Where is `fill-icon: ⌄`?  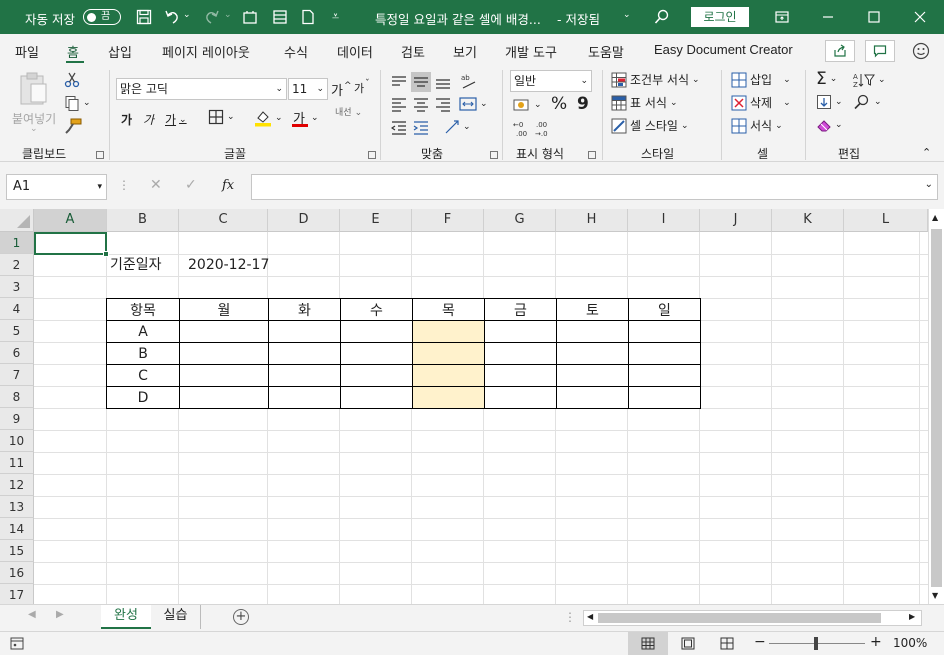 fill-icon: ⌄ is located at coordinates (829, 102).